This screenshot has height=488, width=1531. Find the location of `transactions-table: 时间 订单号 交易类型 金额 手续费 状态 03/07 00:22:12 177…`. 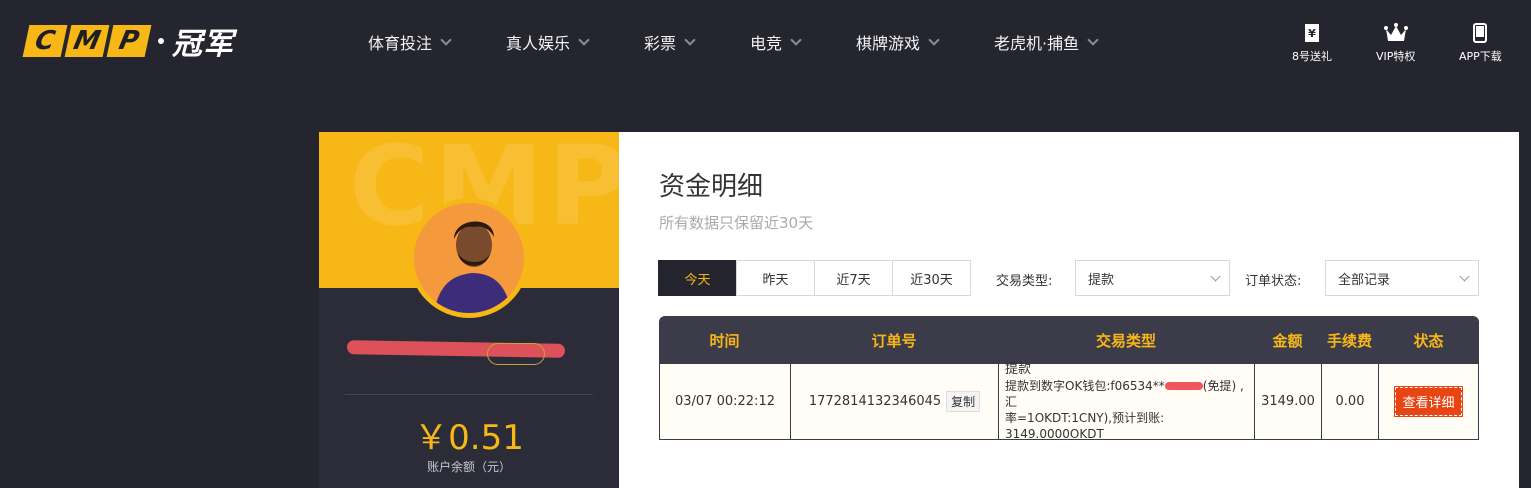

transactions-table: 时间 订单号 交易类型 金额 手续费 状态 03/07 00:22:12 177… is located at coordinates (1069, 378).